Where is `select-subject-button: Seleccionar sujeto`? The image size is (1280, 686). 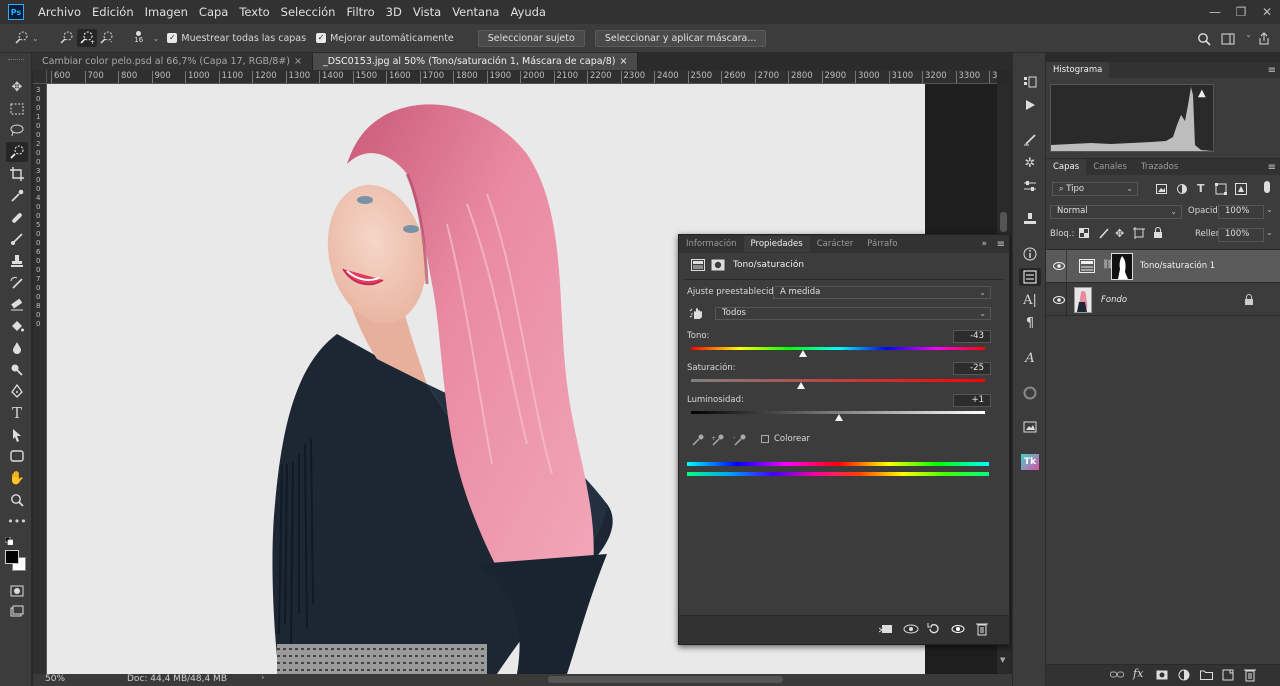
select-subject-button: Seleccionar sujeto is located at coordinates (531, 38).